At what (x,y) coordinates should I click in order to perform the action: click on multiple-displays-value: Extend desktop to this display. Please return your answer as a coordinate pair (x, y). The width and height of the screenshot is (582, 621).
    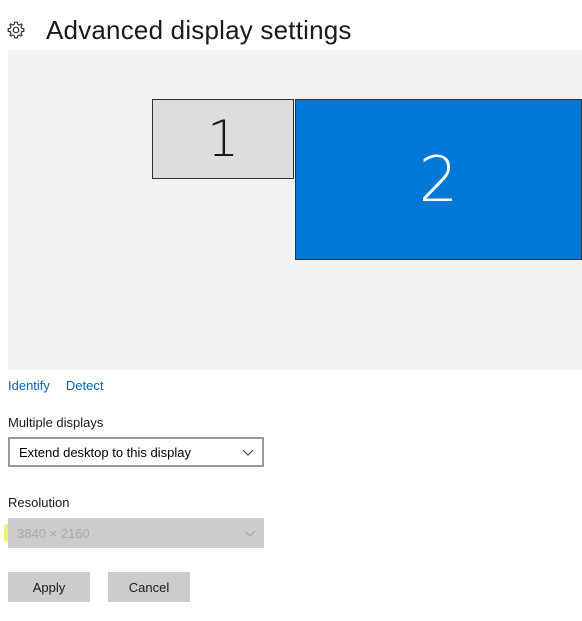
    Looking at the image, I should click on (105, 452).